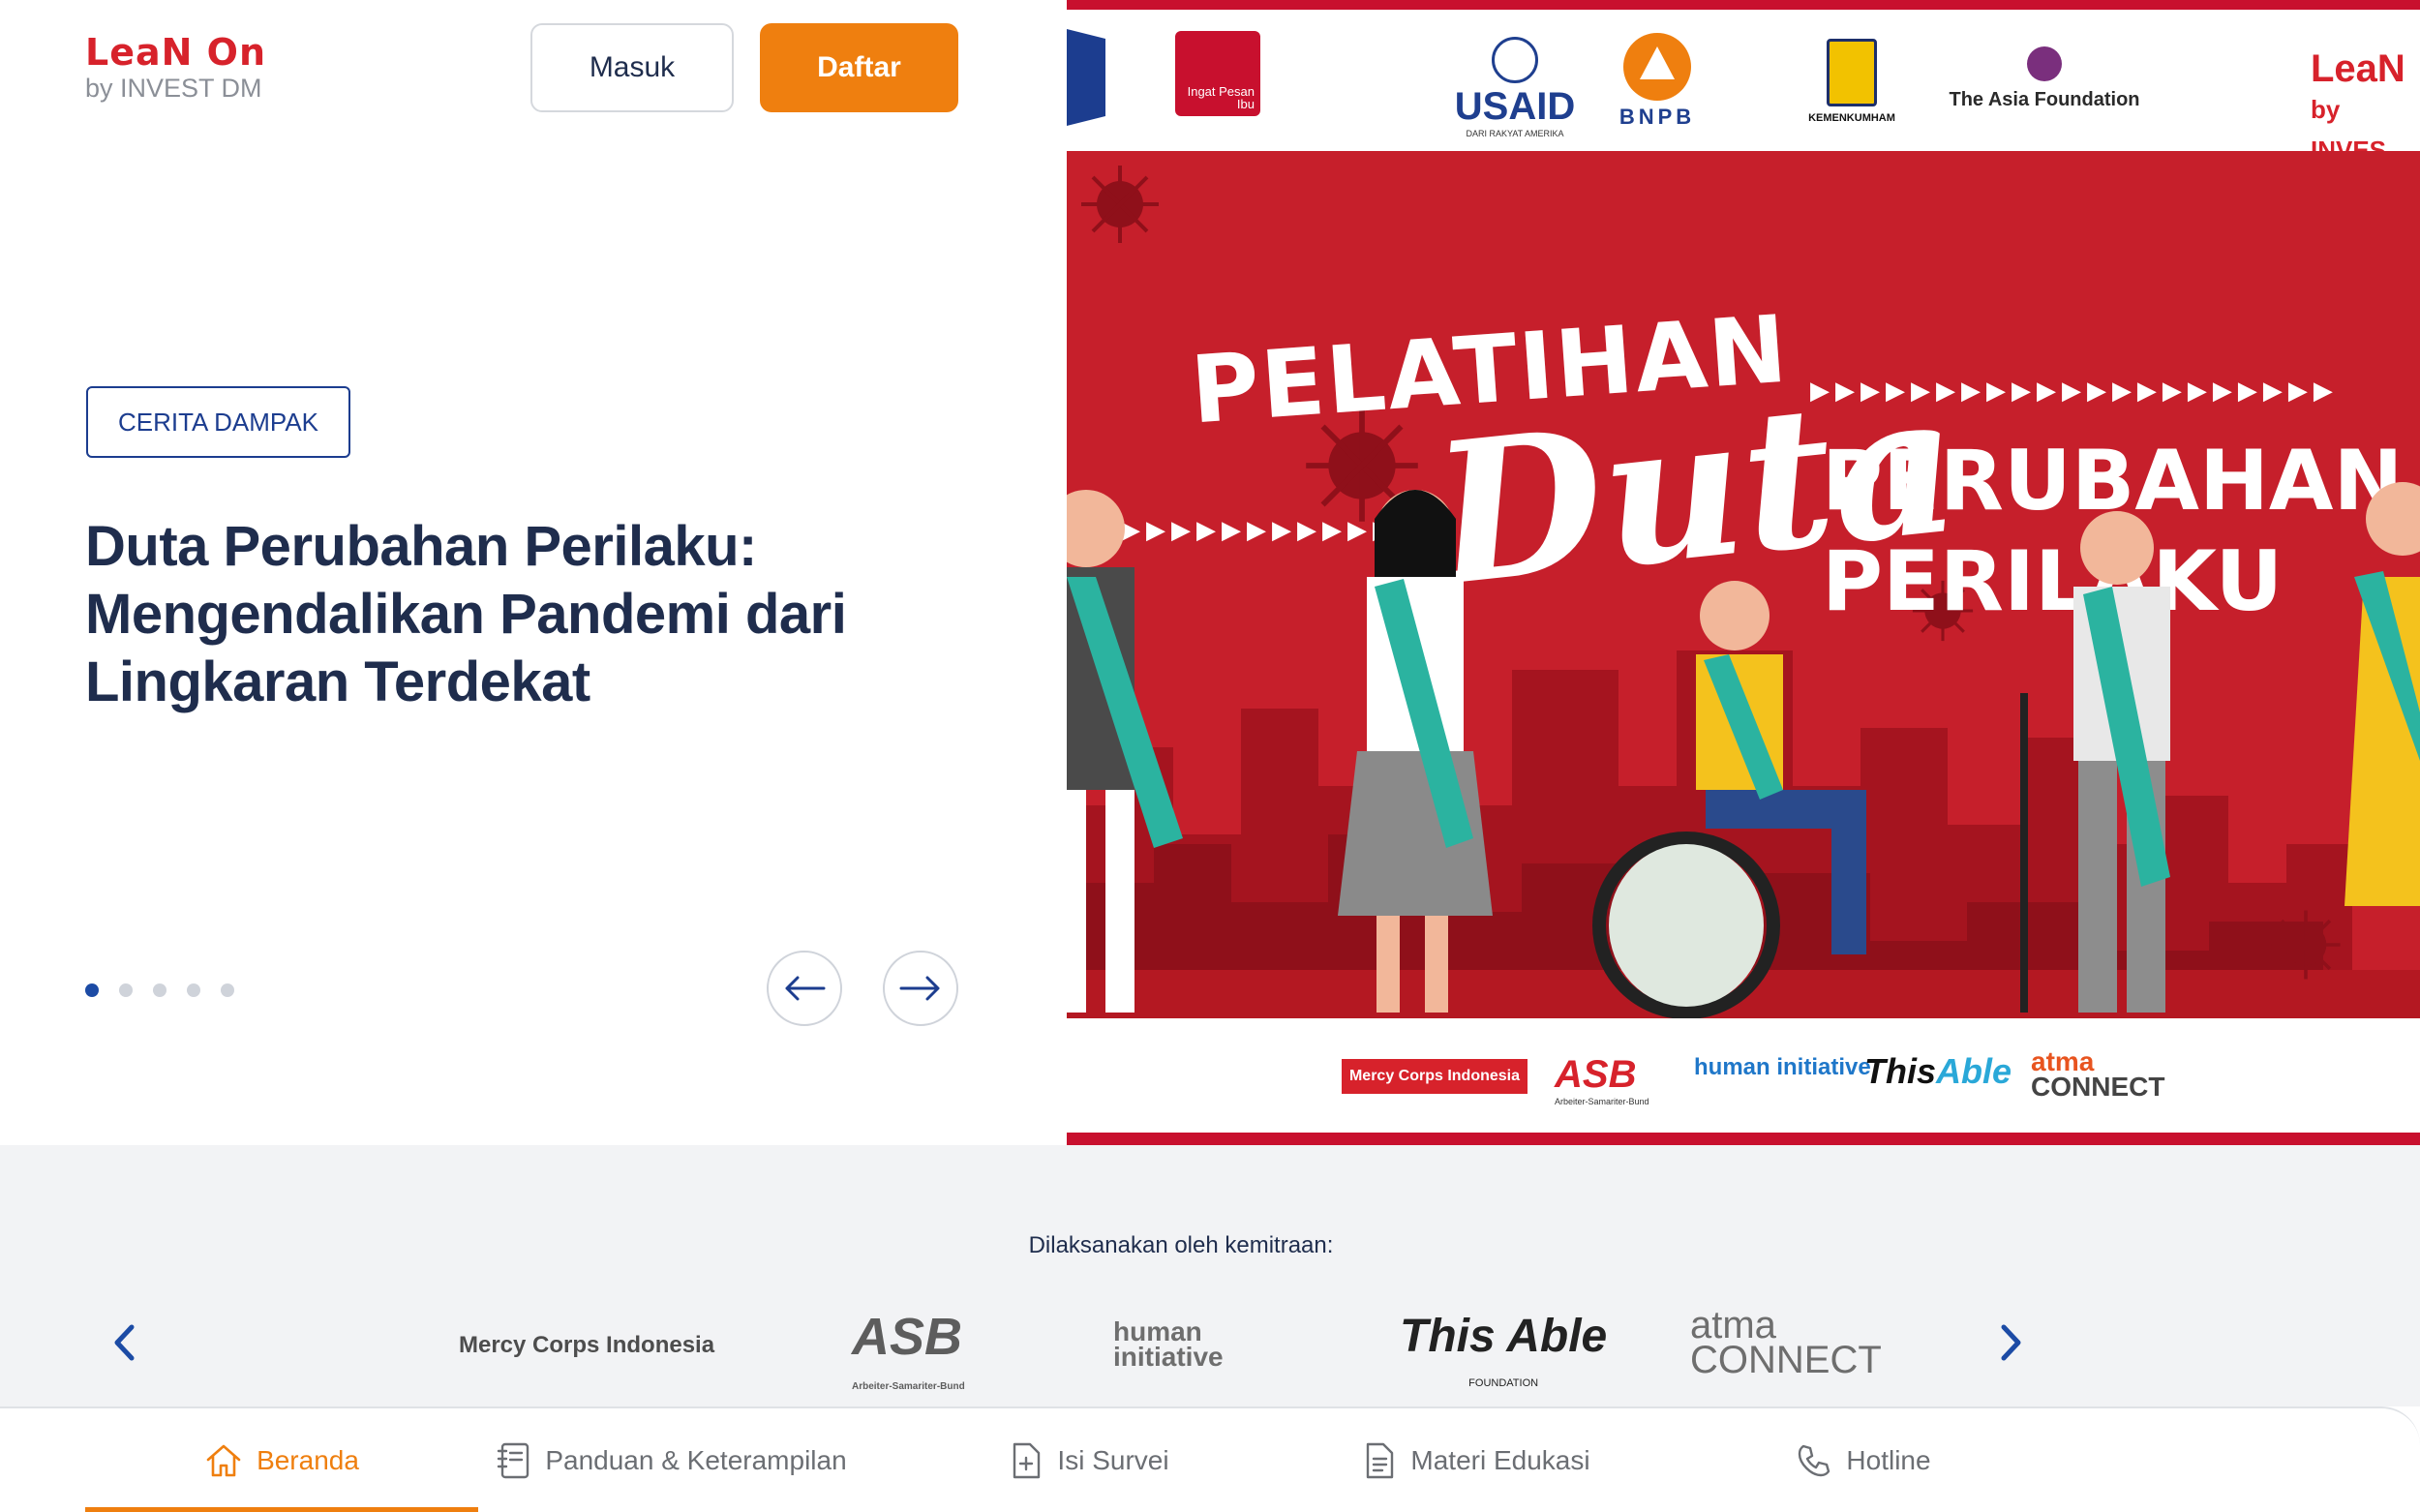  What do you see at coordinates (1851, 118) in the screenshot?
I see `kemenkumham-wordmark: KEMENKUMHAM` at bounding box center [1851, 118].